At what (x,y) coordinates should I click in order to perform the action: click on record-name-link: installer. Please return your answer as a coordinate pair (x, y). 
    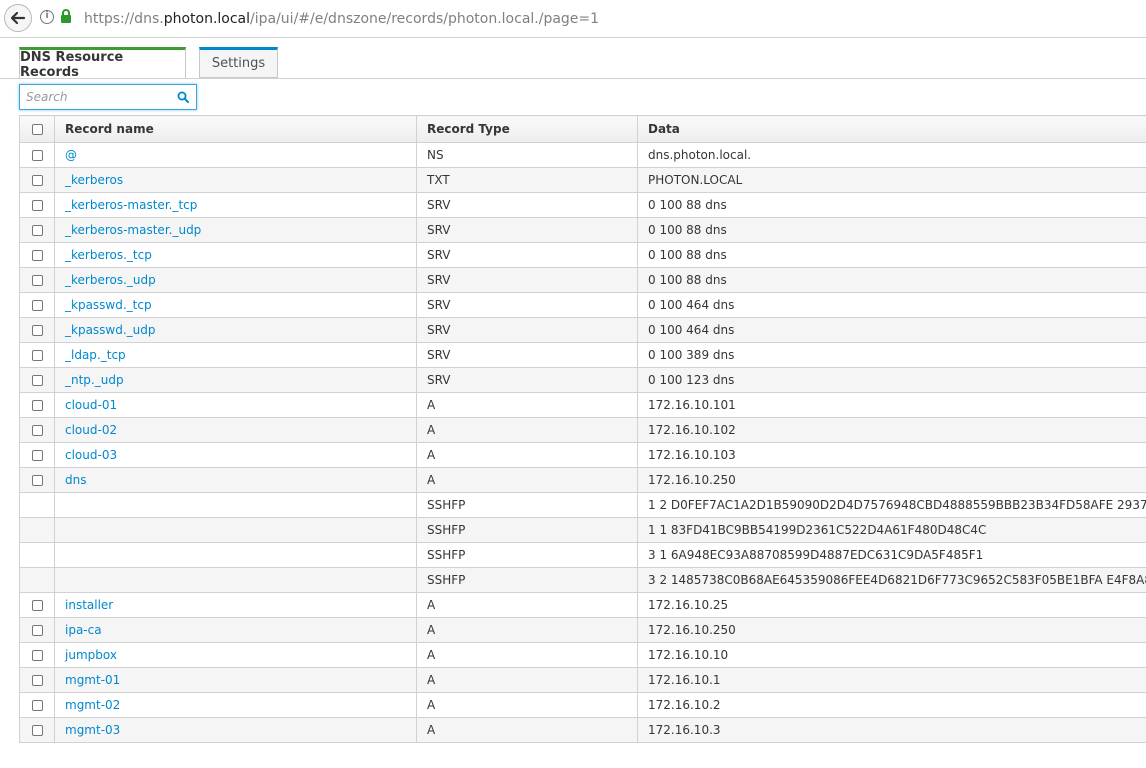
    Looking at the image, I should click on (89, 605).